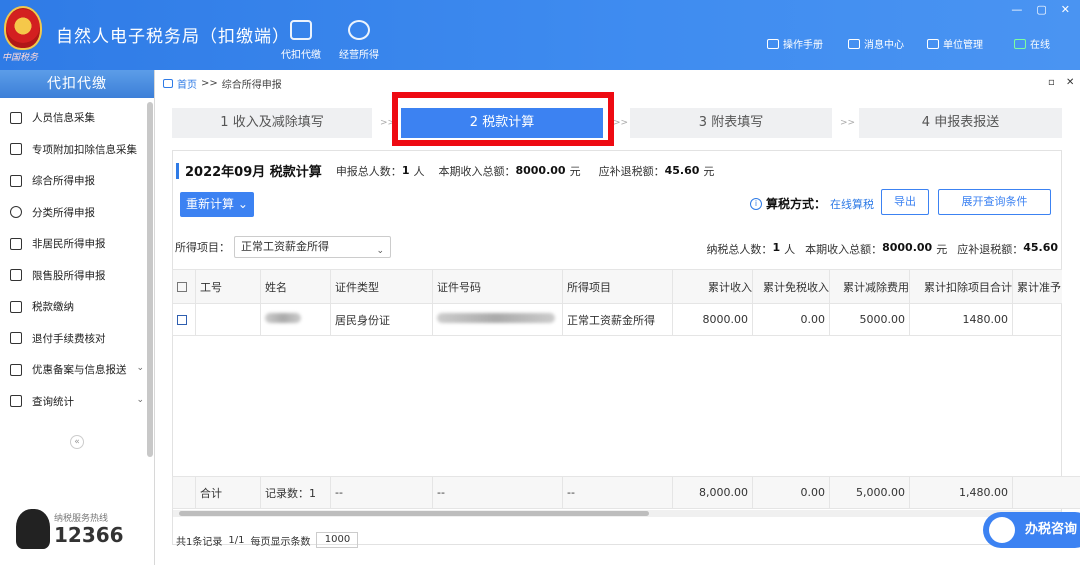 The image size is (1080, 565). Describe the element at coordinates (1051, 82) in the screenshot. I see `panel-minimize-button: ▫` at that location.